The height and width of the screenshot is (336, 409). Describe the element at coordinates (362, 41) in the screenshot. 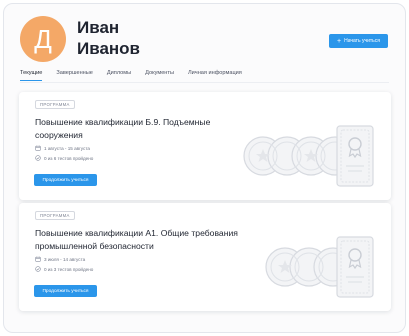

I see `start-learning-label: Начать учиться` at that location.